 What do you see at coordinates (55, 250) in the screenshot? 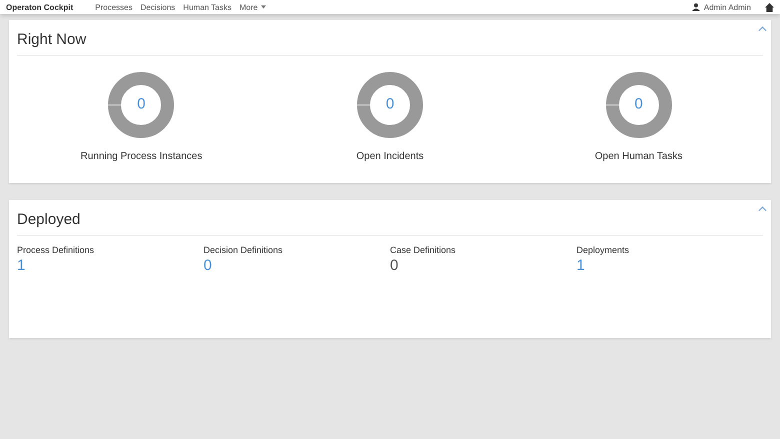
I see `stat-label: Process Definitions` at bounding box center [55, 250].